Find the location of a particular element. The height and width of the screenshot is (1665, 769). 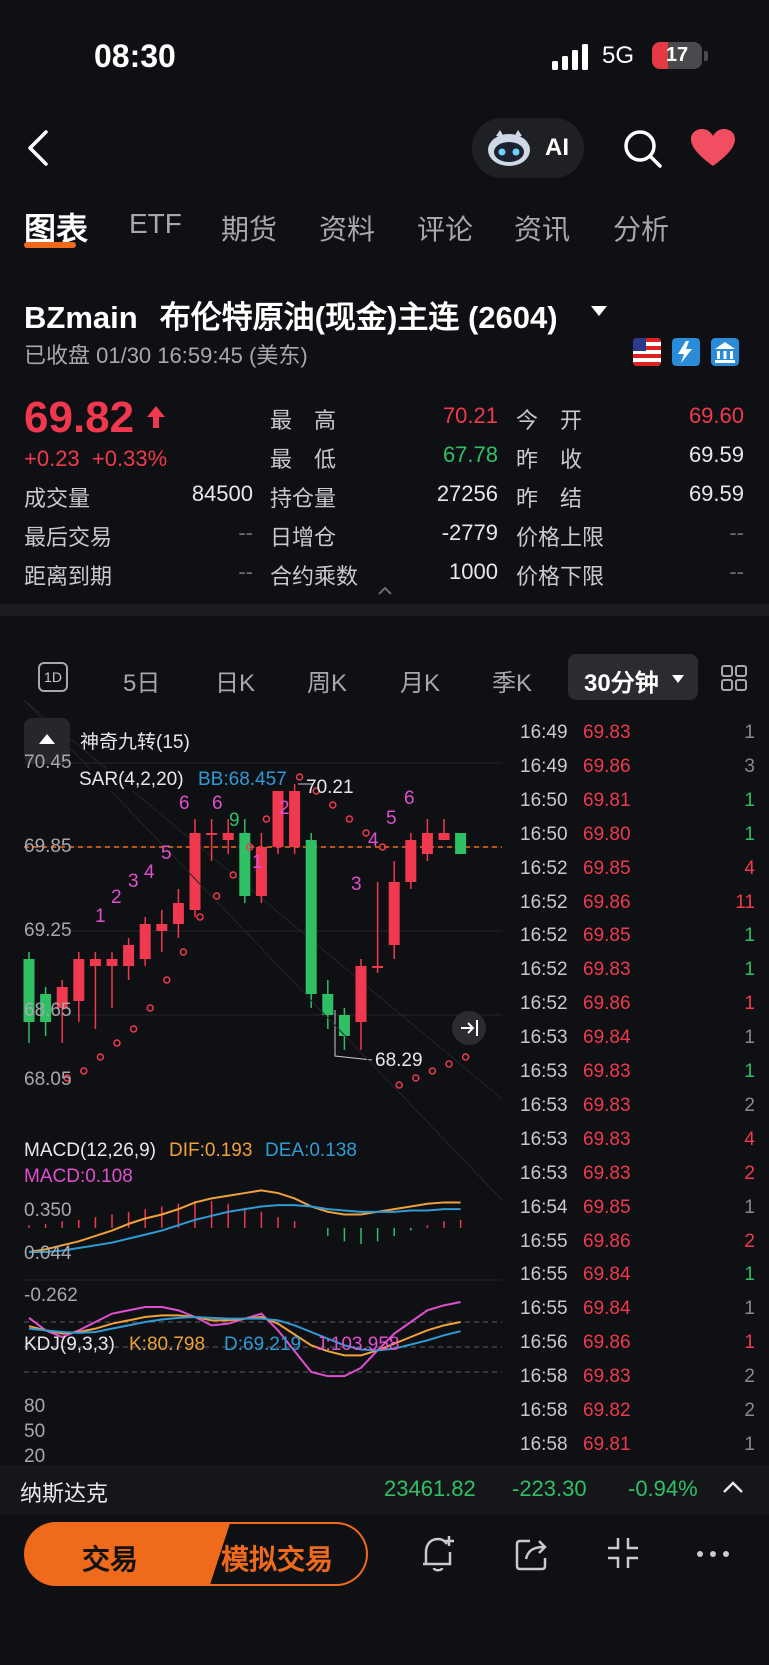

trade-row: 16:53 69.83 1 is located at coordinates (635, 1078).